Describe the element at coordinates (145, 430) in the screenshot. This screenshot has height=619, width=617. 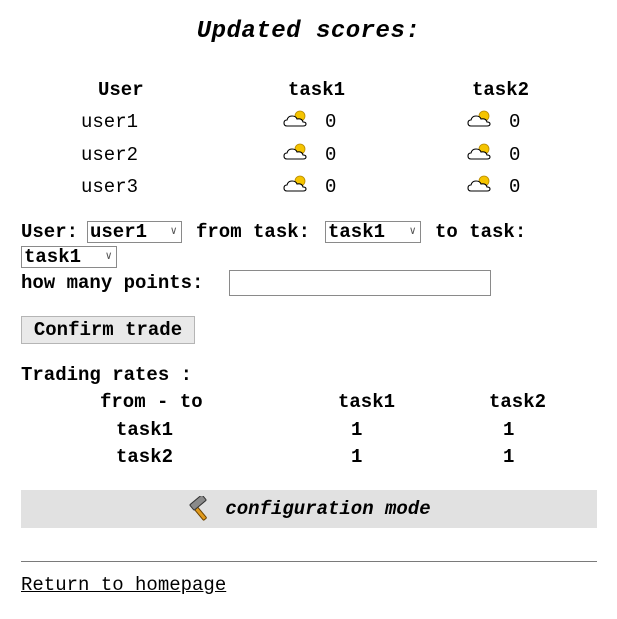
I see `rates-row-label: task1` at that location.